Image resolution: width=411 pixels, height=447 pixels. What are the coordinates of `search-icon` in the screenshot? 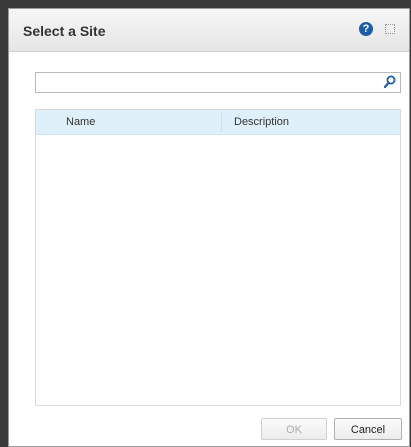 It's located at (390, 82).